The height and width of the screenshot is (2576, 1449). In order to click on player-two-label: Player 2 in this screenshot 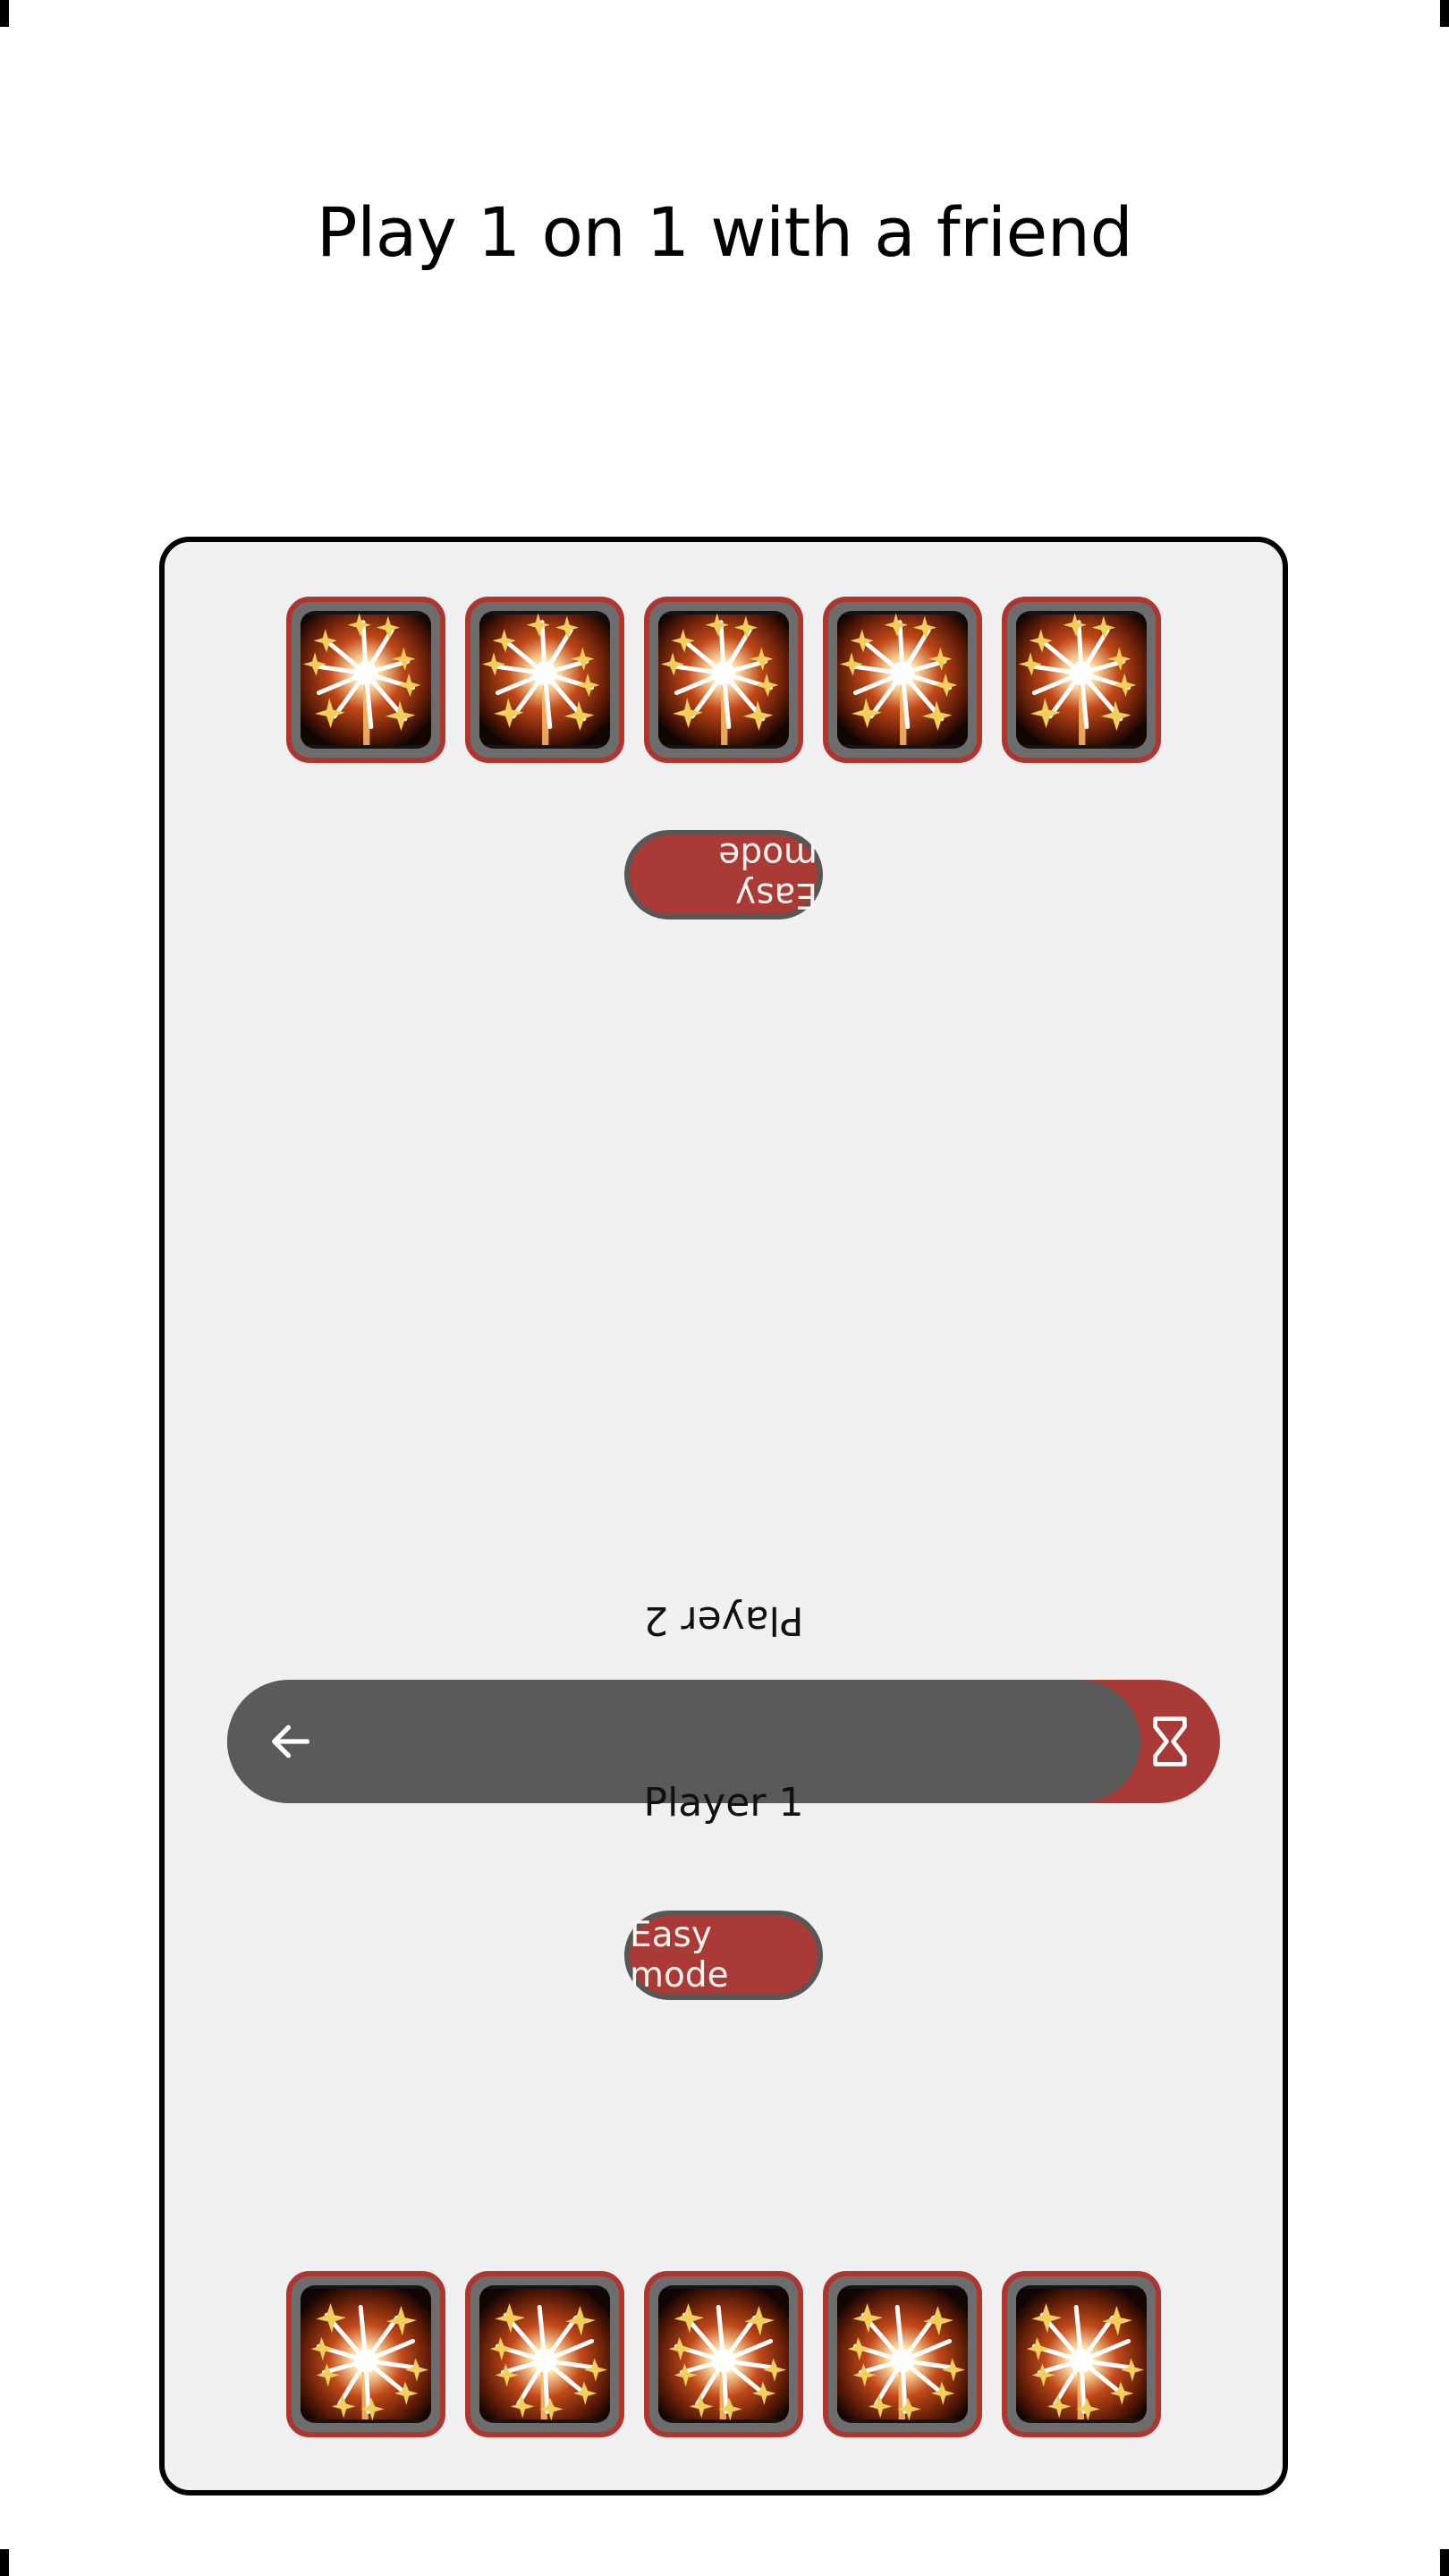, I will do `click(723, 1620)`.